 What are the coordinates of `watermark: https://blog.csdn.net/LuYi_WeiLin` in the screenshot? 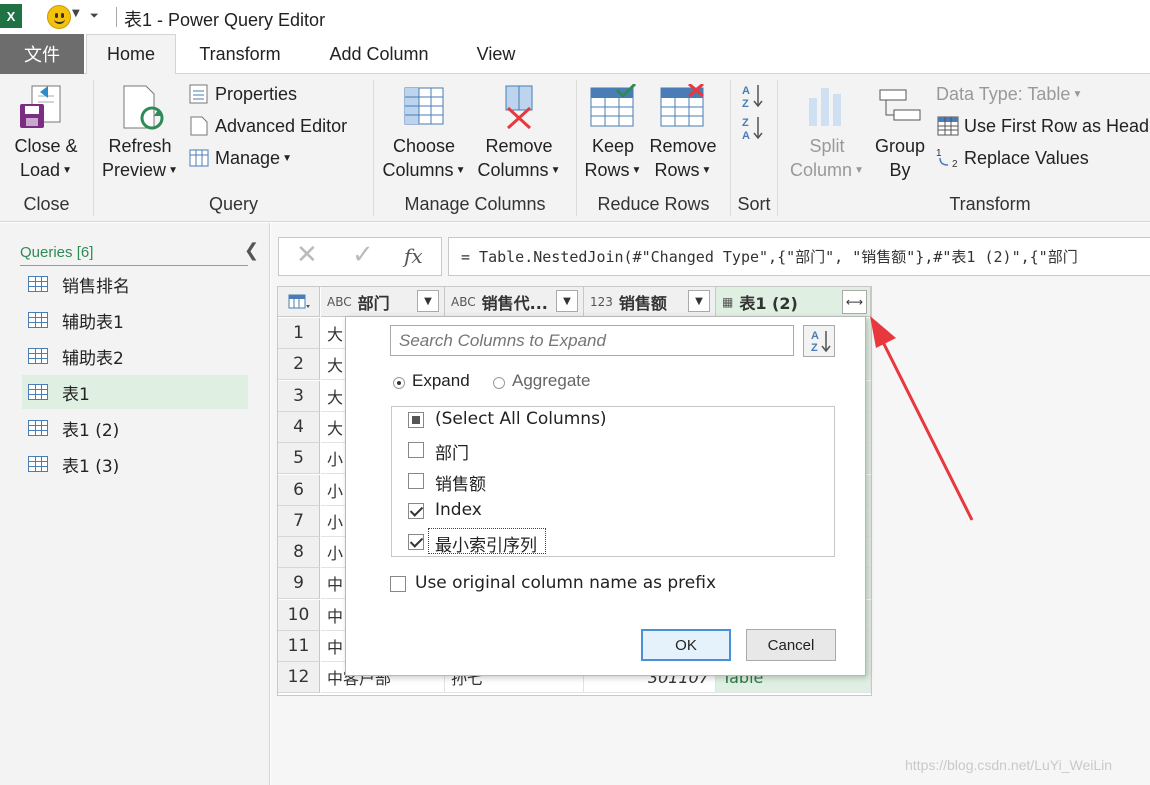 It's located at (1009, 765).